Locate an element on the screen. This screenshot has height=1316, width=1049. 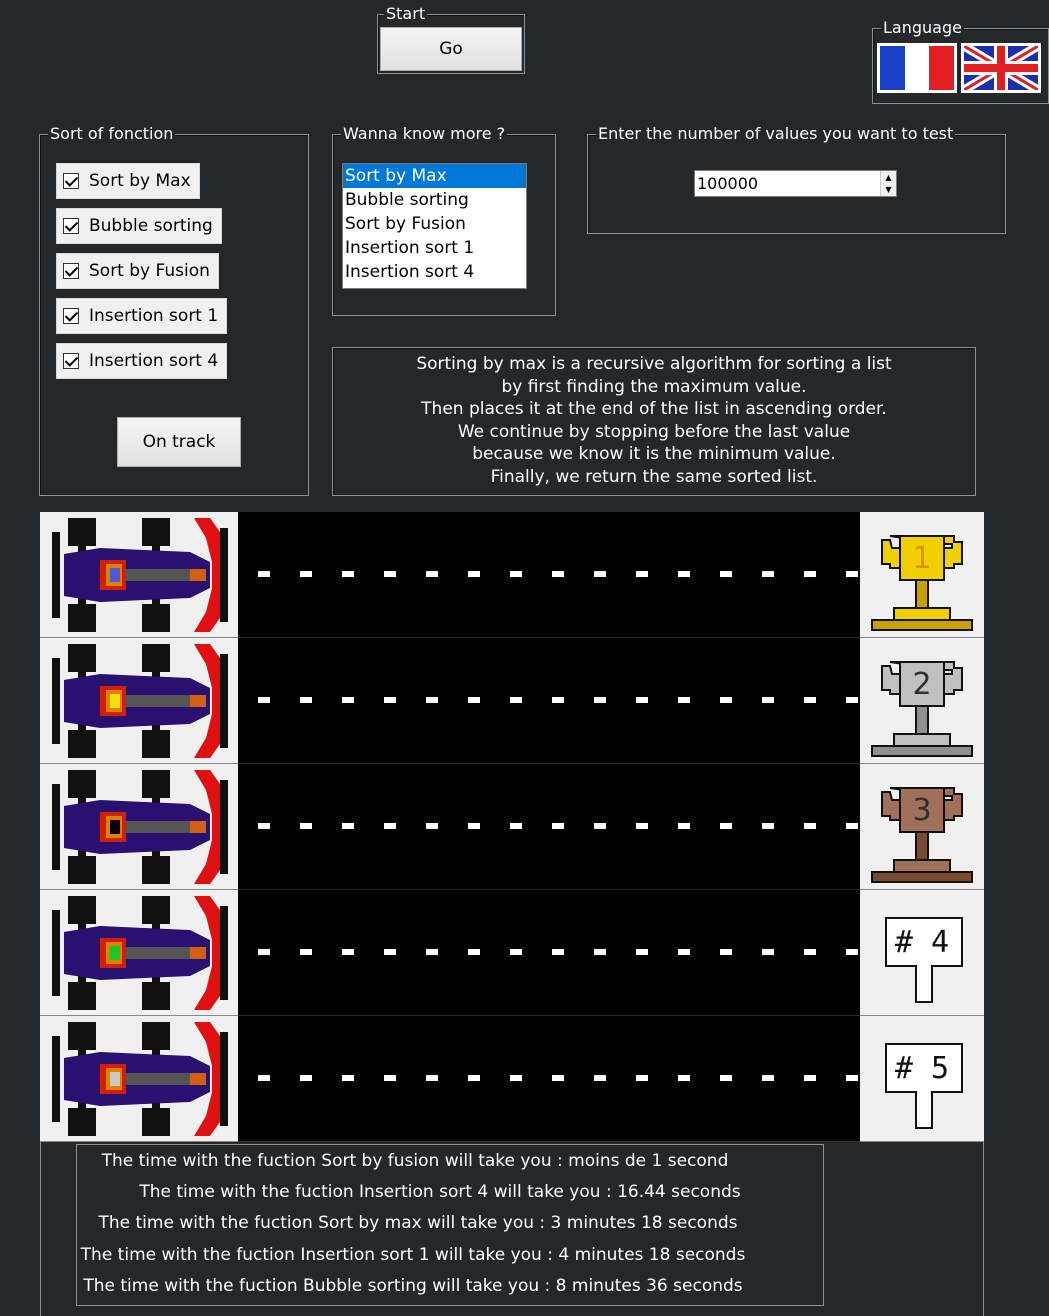
start-legend: Start is located at coordinates (406, 13).